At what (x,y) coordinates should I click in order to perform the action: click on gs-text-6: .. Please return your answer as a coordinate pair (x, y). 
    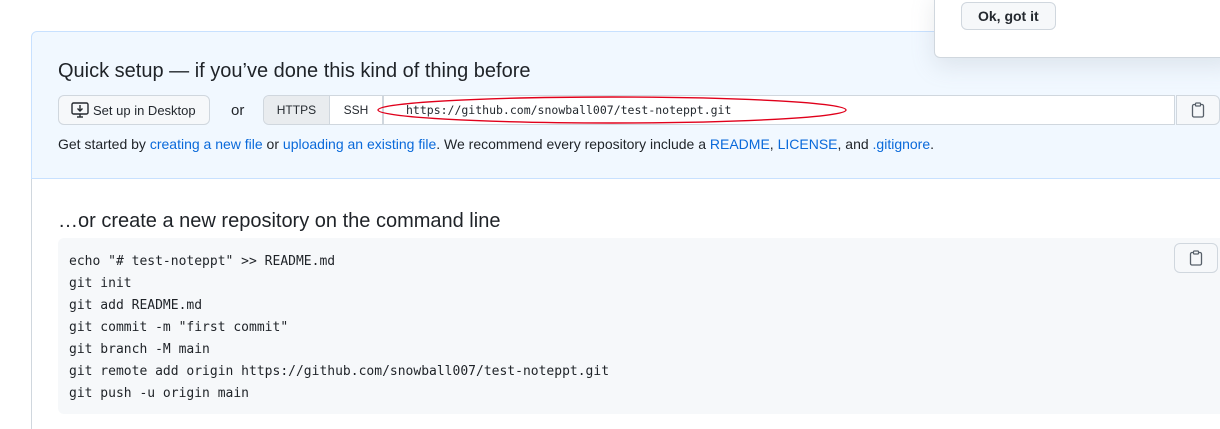
    Looking at the image, I should click on (932, 144).